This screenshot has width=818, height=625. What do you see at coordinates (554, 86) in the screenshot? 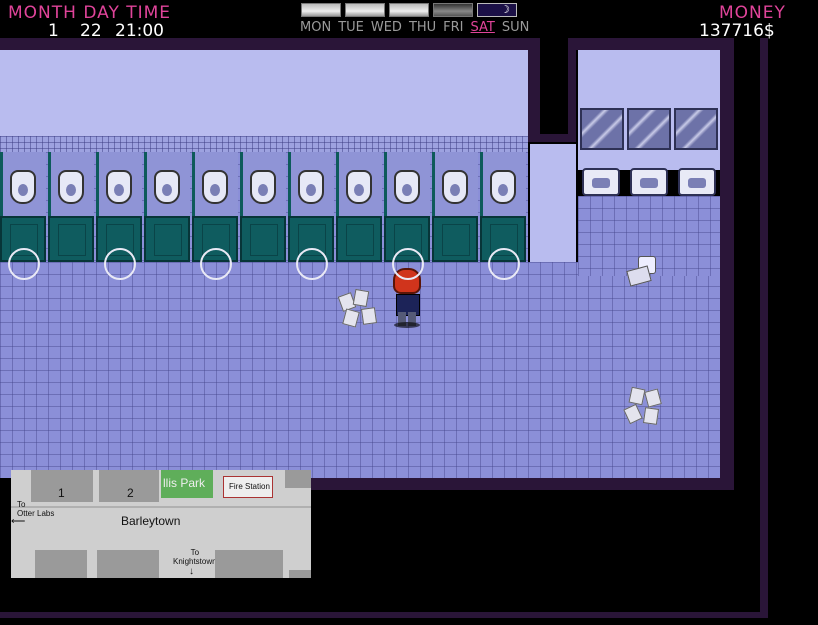
I see `pillar-gap` at bounding box center [554, 86].